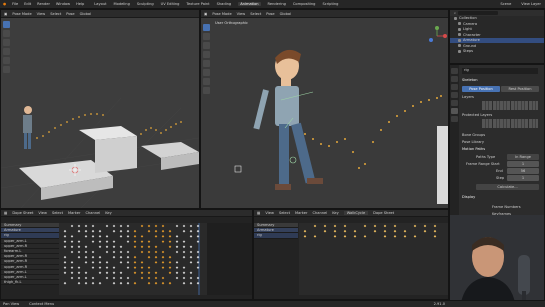  I want to click on scene-tab-icon, so click(454, 95).